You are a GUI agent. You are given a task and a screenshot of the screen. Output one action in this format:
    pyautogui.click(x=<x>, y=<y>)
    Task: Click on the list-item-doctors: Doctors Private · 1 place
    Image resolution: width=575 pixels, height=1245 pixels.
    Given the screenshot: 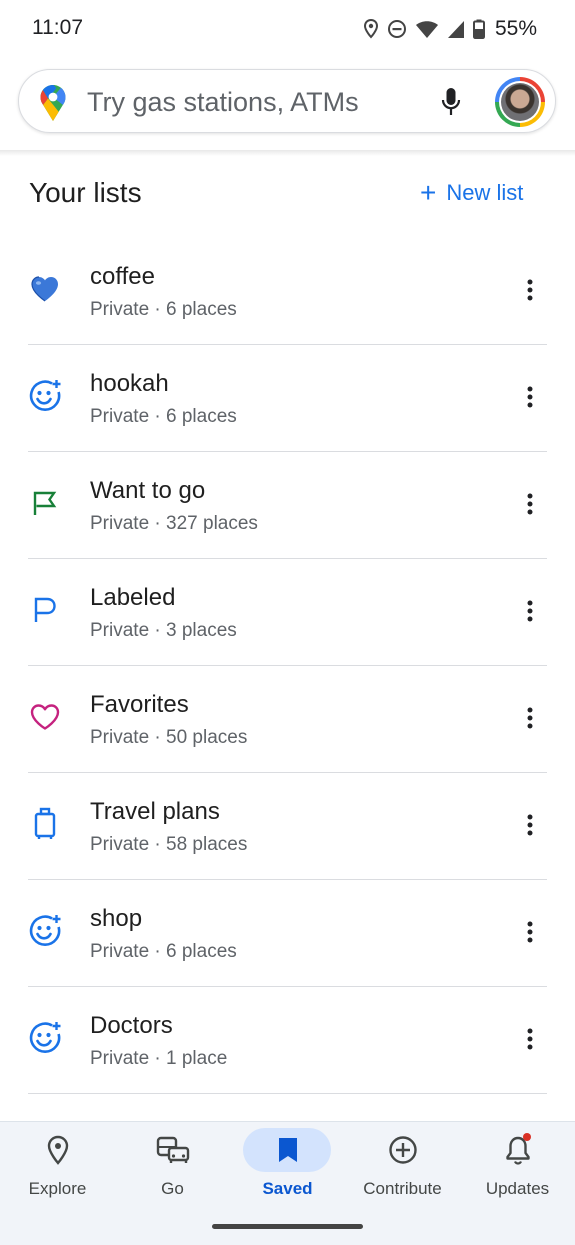 What is the action you would take?
    pyautogui.click(x=287, y=1040)
    